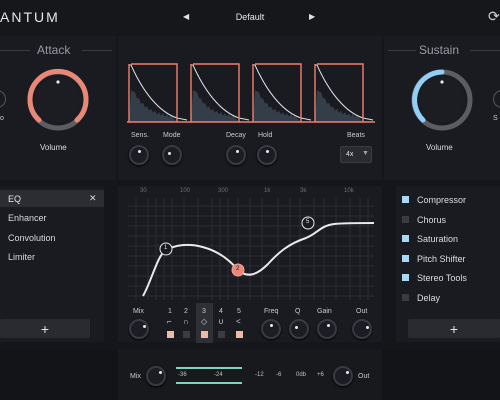 Image resolution: width=500 pixels, height=400 pixels. Describe the element at coordinates (186, 321) in the screenshot. I see `eq-band-shape-icon: ∩` at that location.